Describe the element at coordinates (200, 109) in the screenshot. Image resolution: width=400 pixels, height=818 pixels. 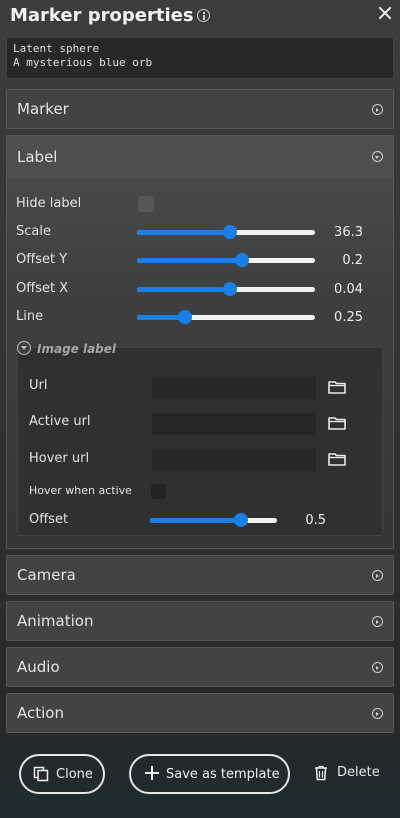
I see `section-marker: Marker` at that location.